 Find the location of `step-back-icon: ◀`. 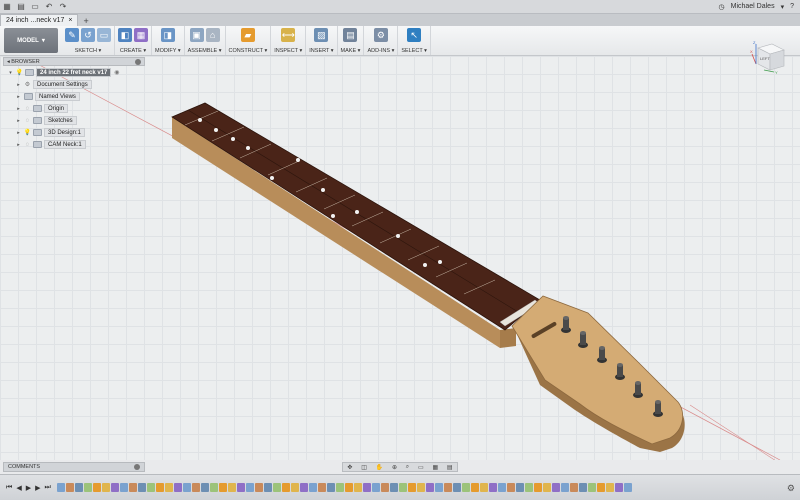

step-back-icon: ◀ is located at coordinates (18, 488).